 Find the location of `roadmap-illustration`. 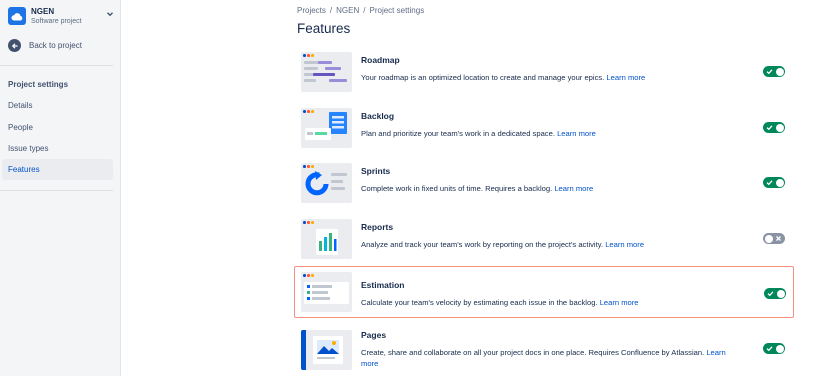

roadmap-illustration is located at coordinates (326, 72).